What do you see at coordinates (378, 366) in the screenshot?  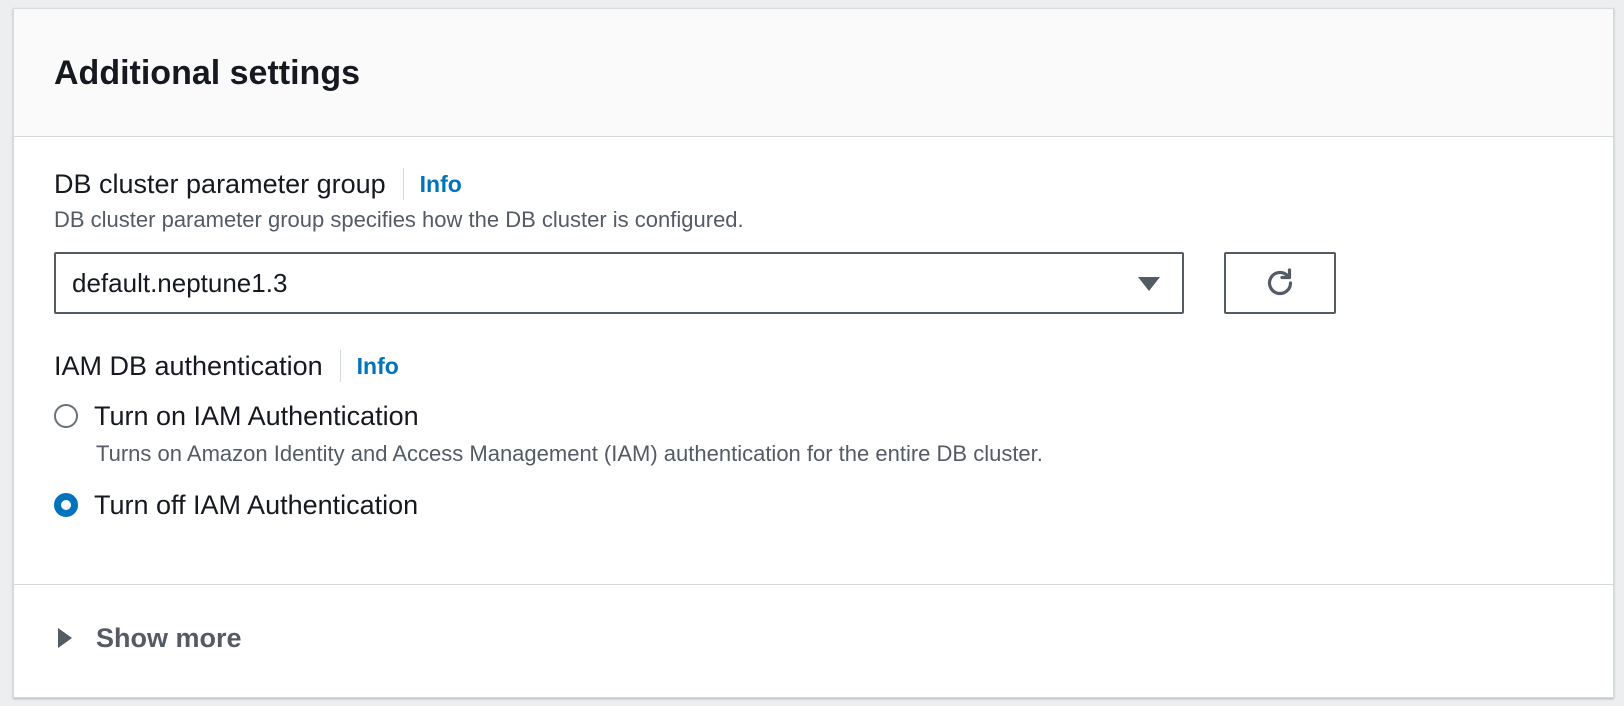 I see `iam-auth-info-link: Info` at bounding box center [378, 366].